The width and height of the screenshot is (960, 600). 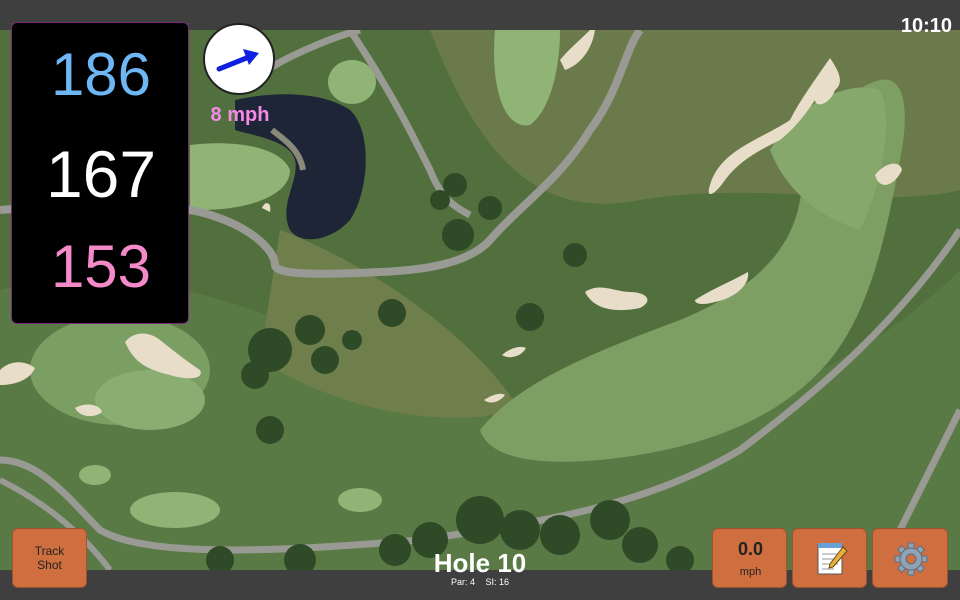 What do you see at coordinates (49, 565) in the screenshot?
I see `track-shot-label-line2: Shot` at bounding box center [49, 565].